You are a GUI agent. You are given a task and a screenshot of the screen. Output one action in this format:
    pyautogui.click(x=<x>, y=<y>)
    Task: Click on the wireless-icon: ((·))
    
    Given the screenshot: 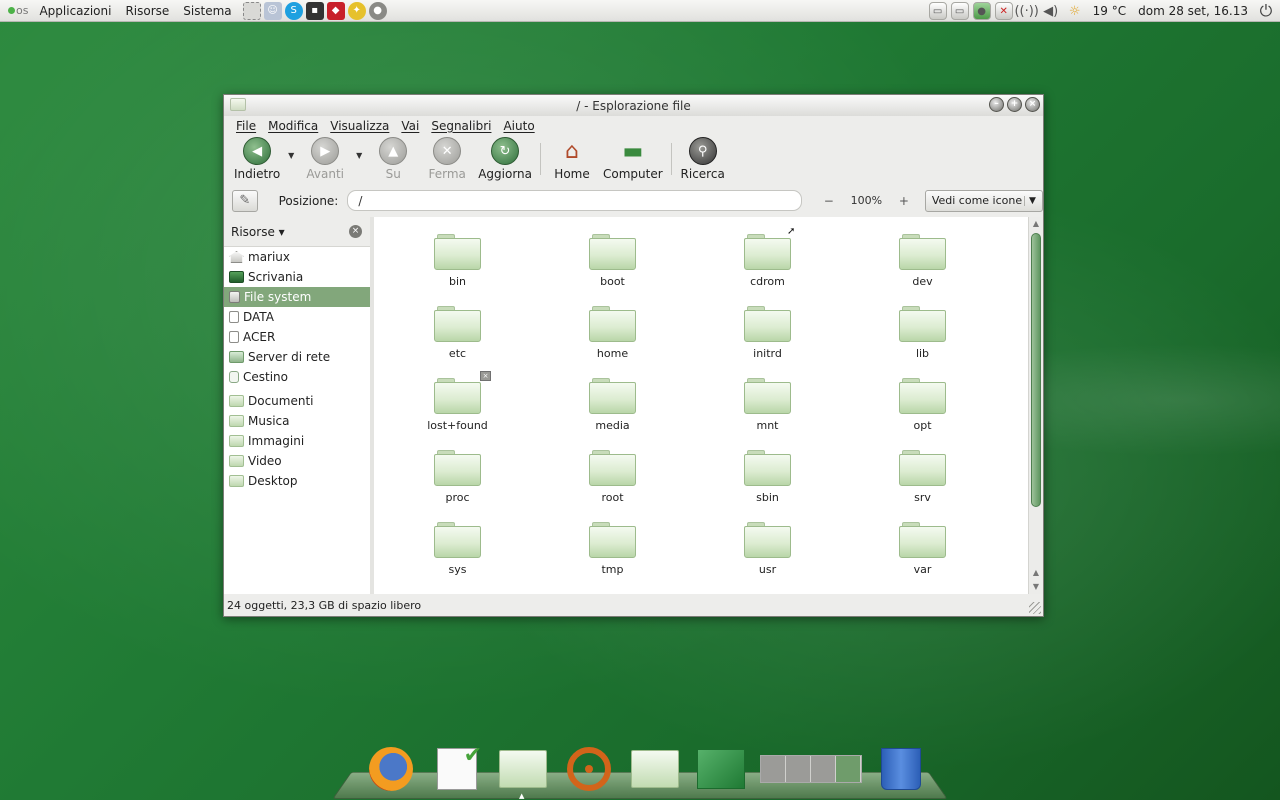 What is the action you would take?
    pyautogui.click(x=1026, y=11)
    